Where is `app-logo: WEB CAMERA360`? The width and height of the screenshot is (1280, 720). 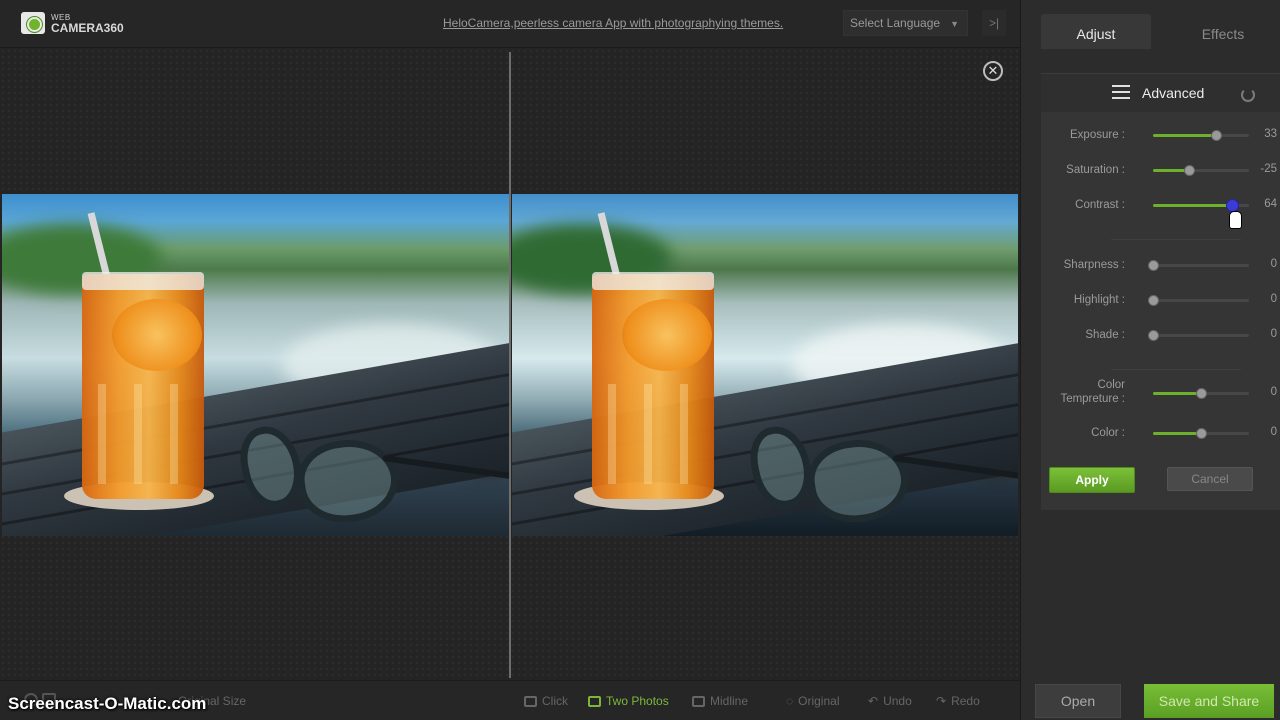
app-logo: WEB CAMERA360 is located at coordinates (72, 23).